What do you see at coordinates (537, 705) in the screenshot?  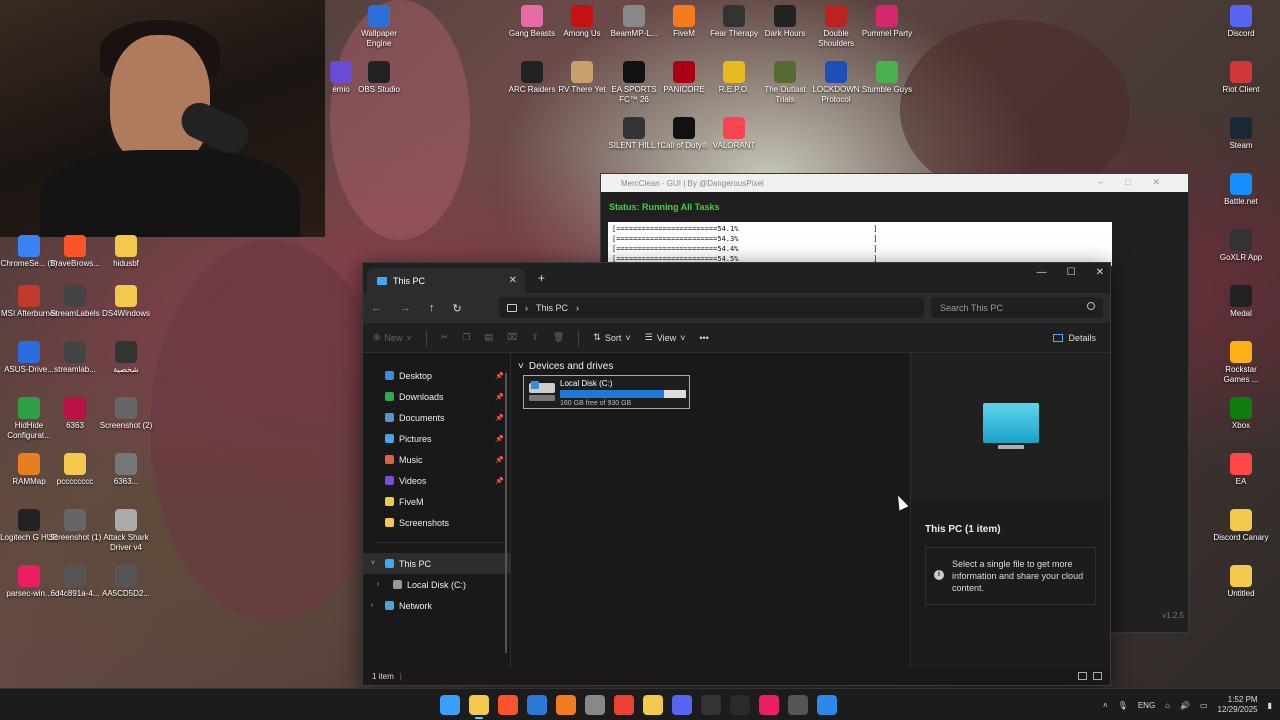 I see `taskbar-store-icon` at bounding box center [537, 705].